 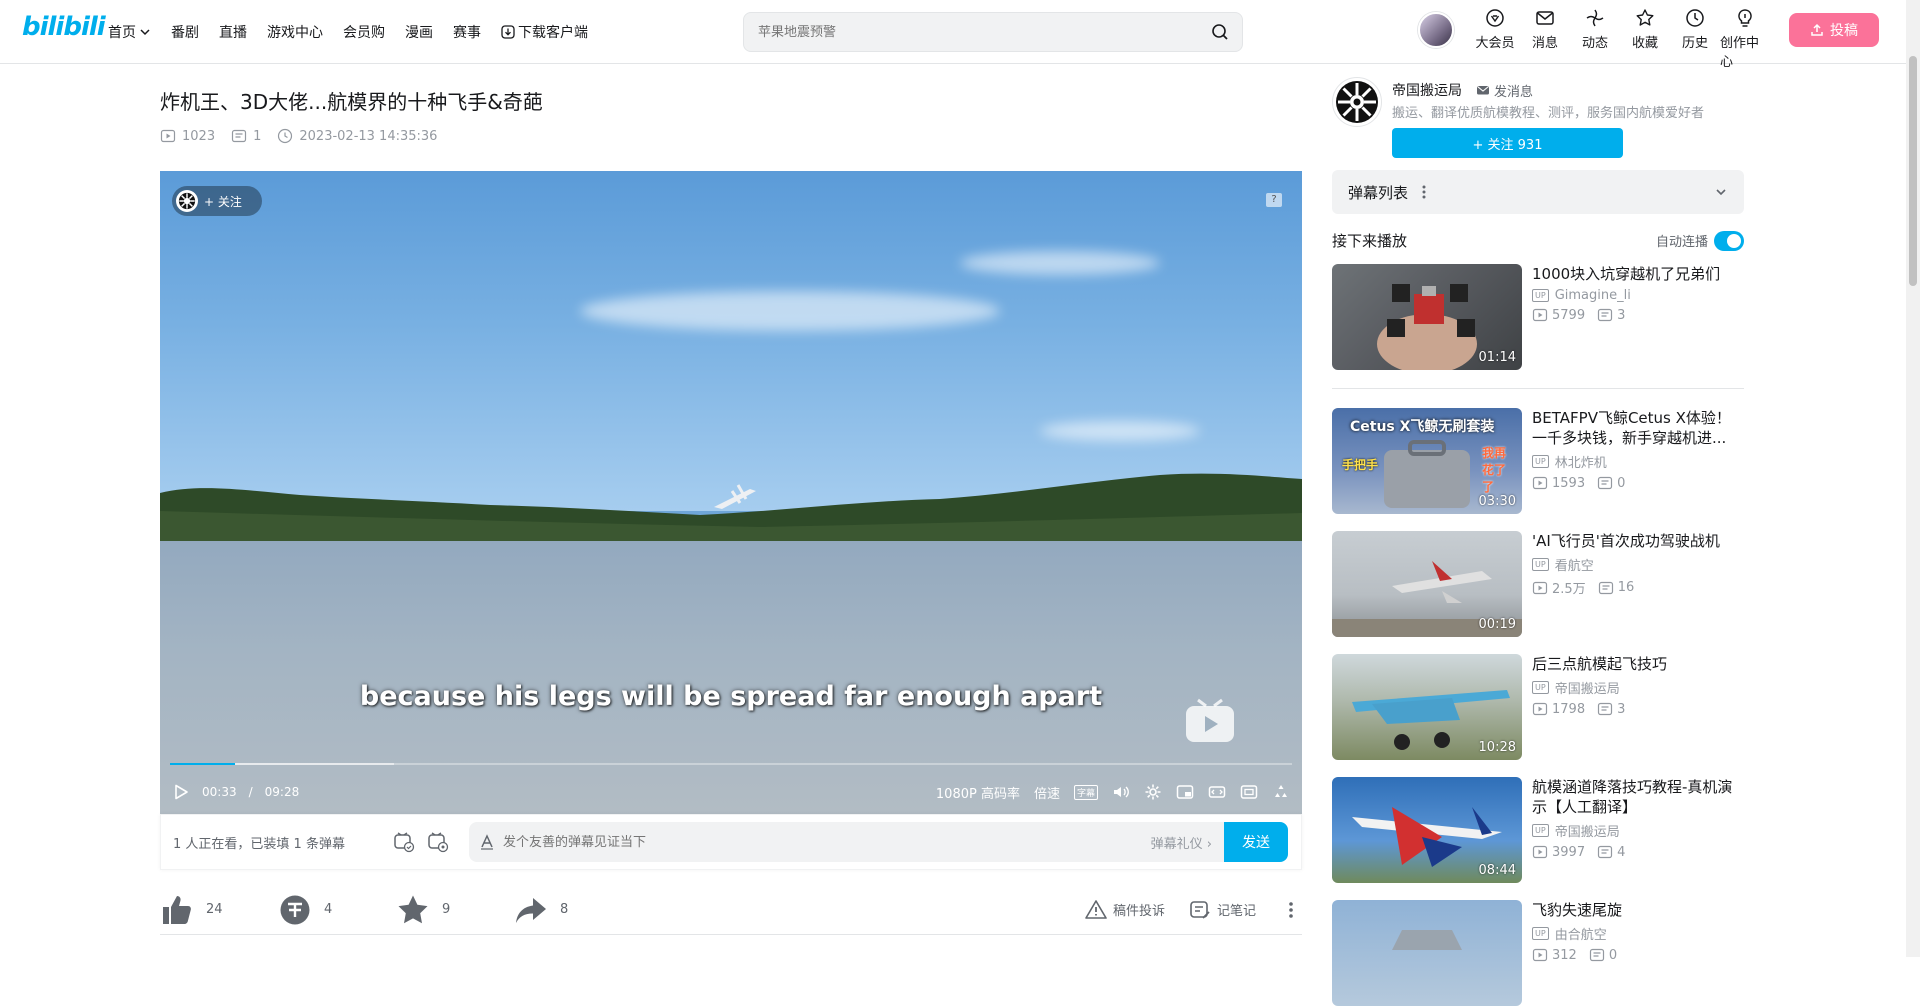 I want to click on danmaku-etiquette-link: 弹幕礼仪 ›, so click(x=1181, y=842).